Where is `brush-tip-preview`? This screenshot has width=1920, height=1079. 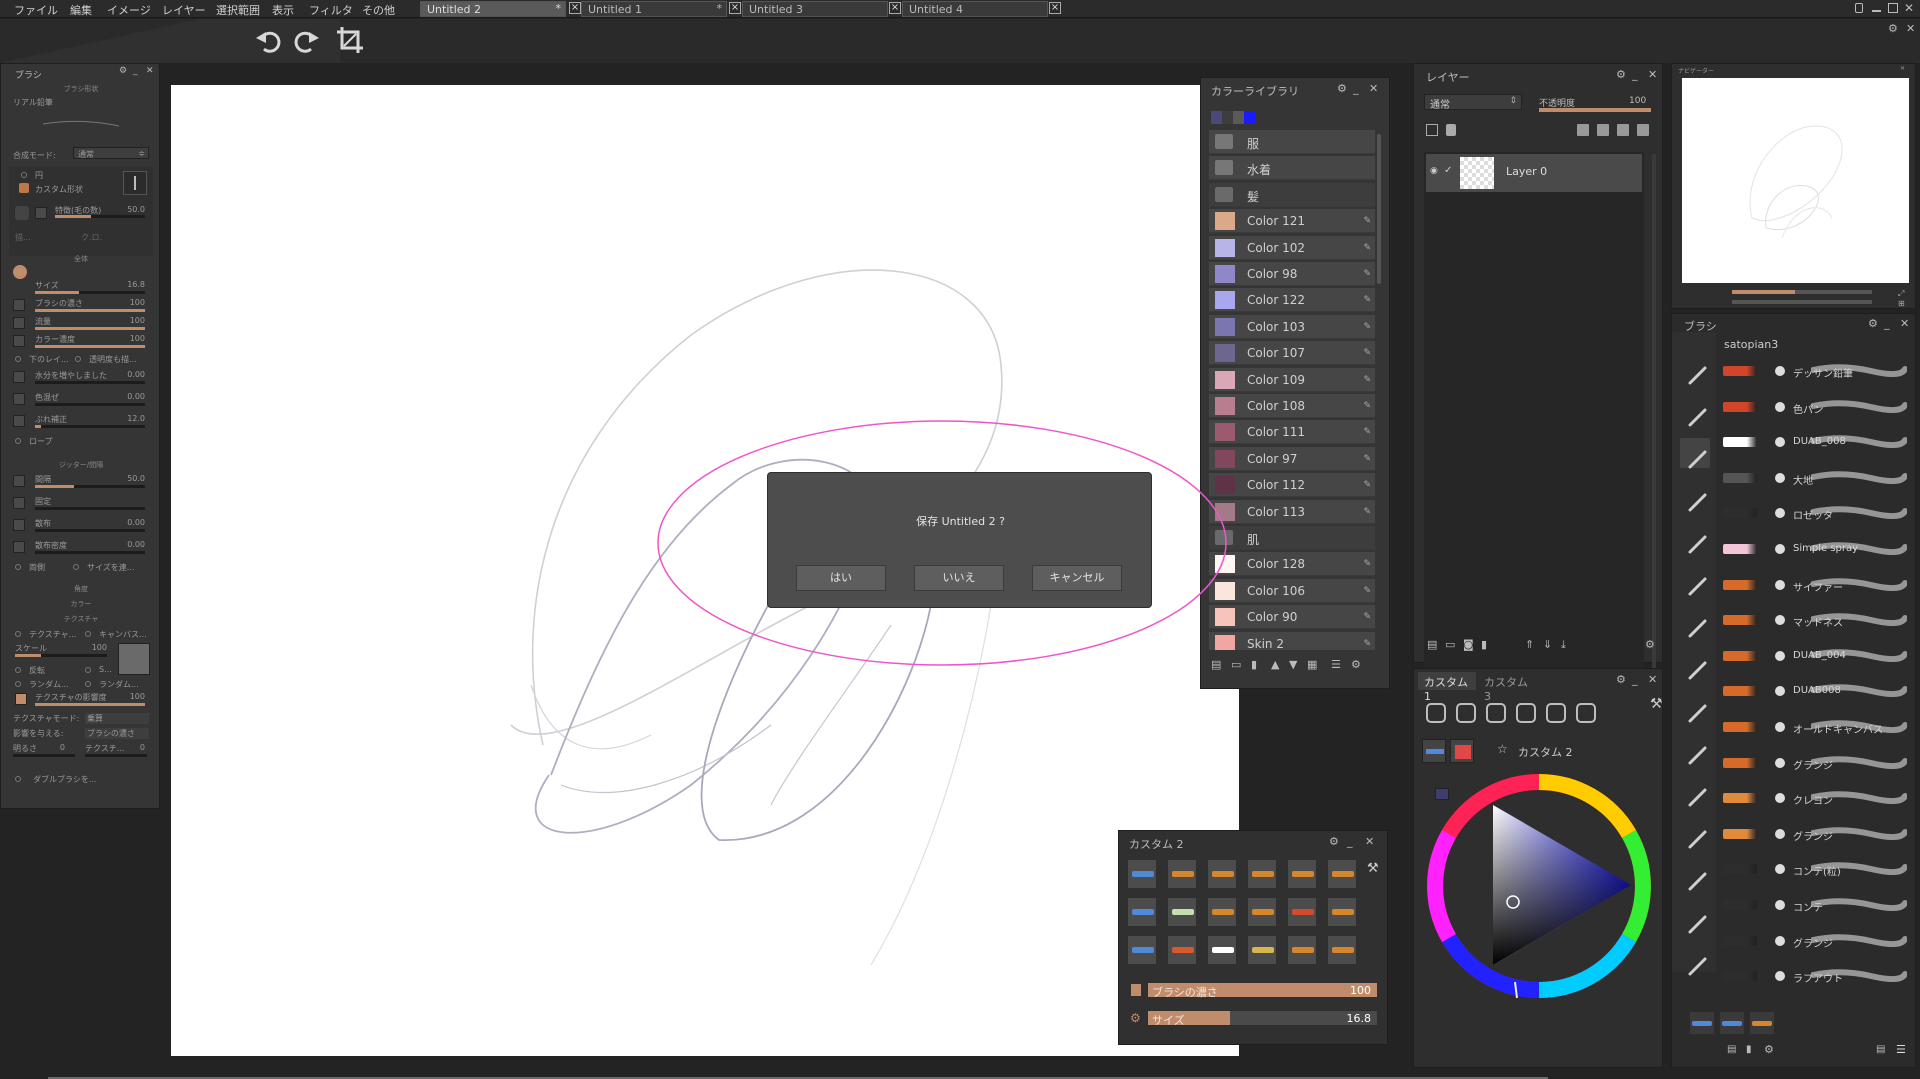 brush-tip-preview is located at coordinates (135, 183).